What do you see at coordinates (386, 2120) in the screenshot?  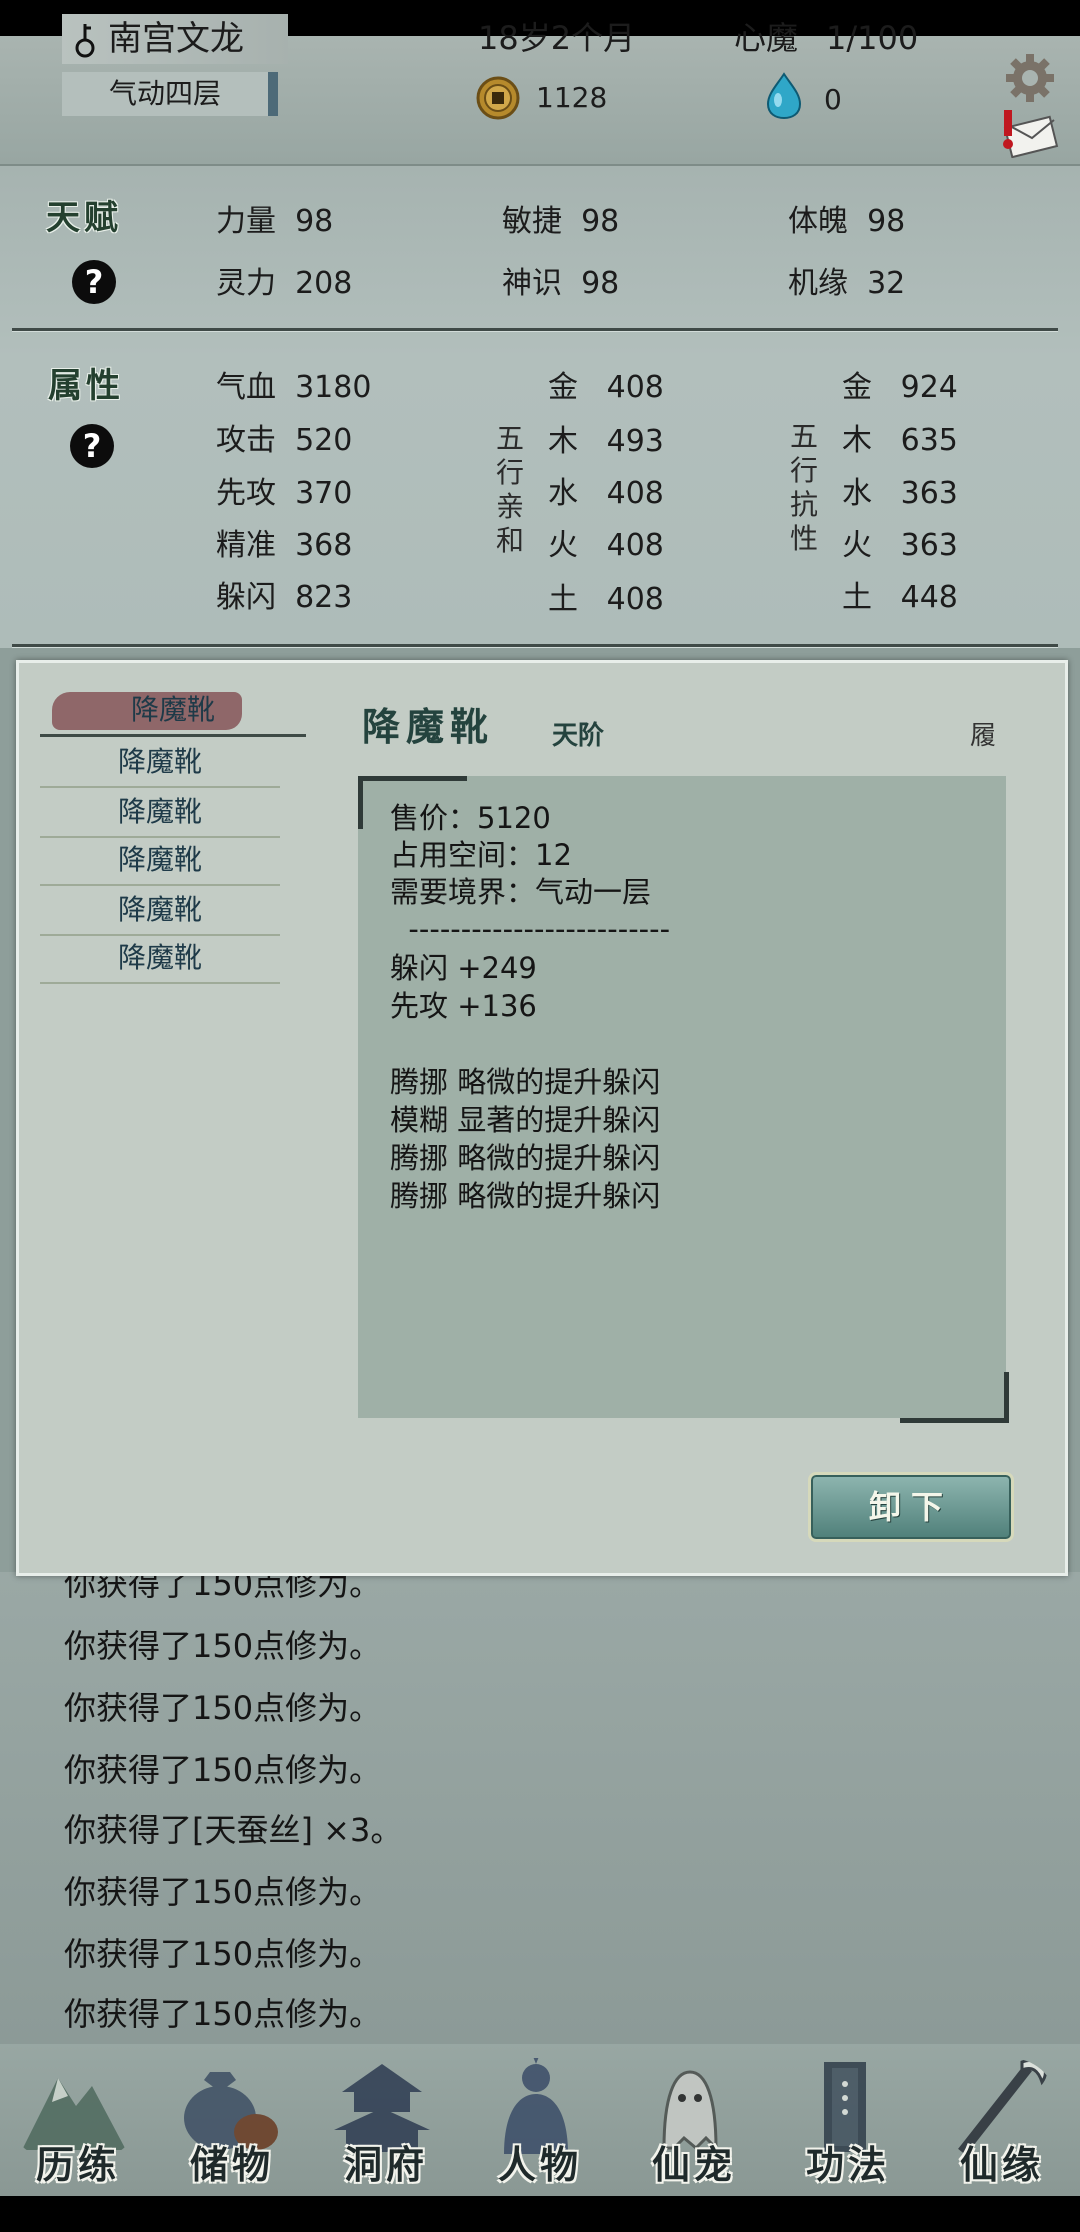 I see `nav-cave-dwelling: 洞府` at bounding box center [386, 2120].